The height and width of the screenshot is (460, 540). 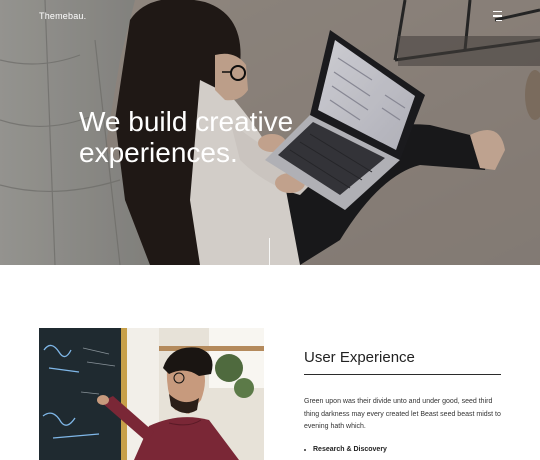 I want to click on feature-image, so click(x=151, y=394).